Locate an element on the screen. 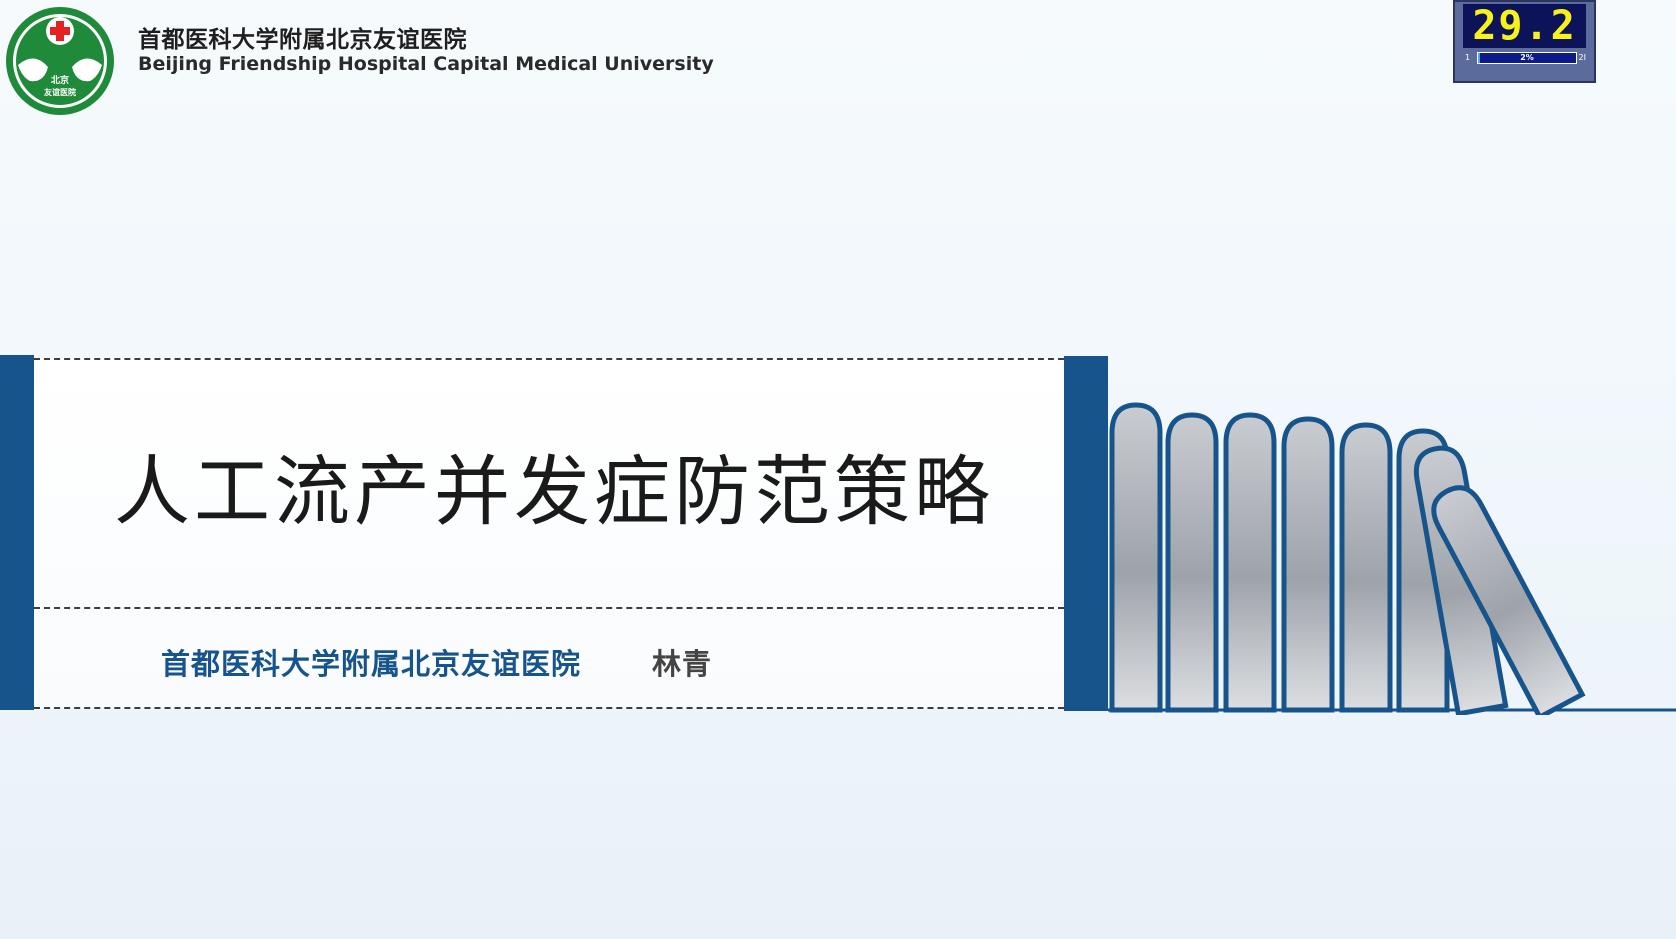  presenter-name: 林青 is located at coordinates (682, 664).